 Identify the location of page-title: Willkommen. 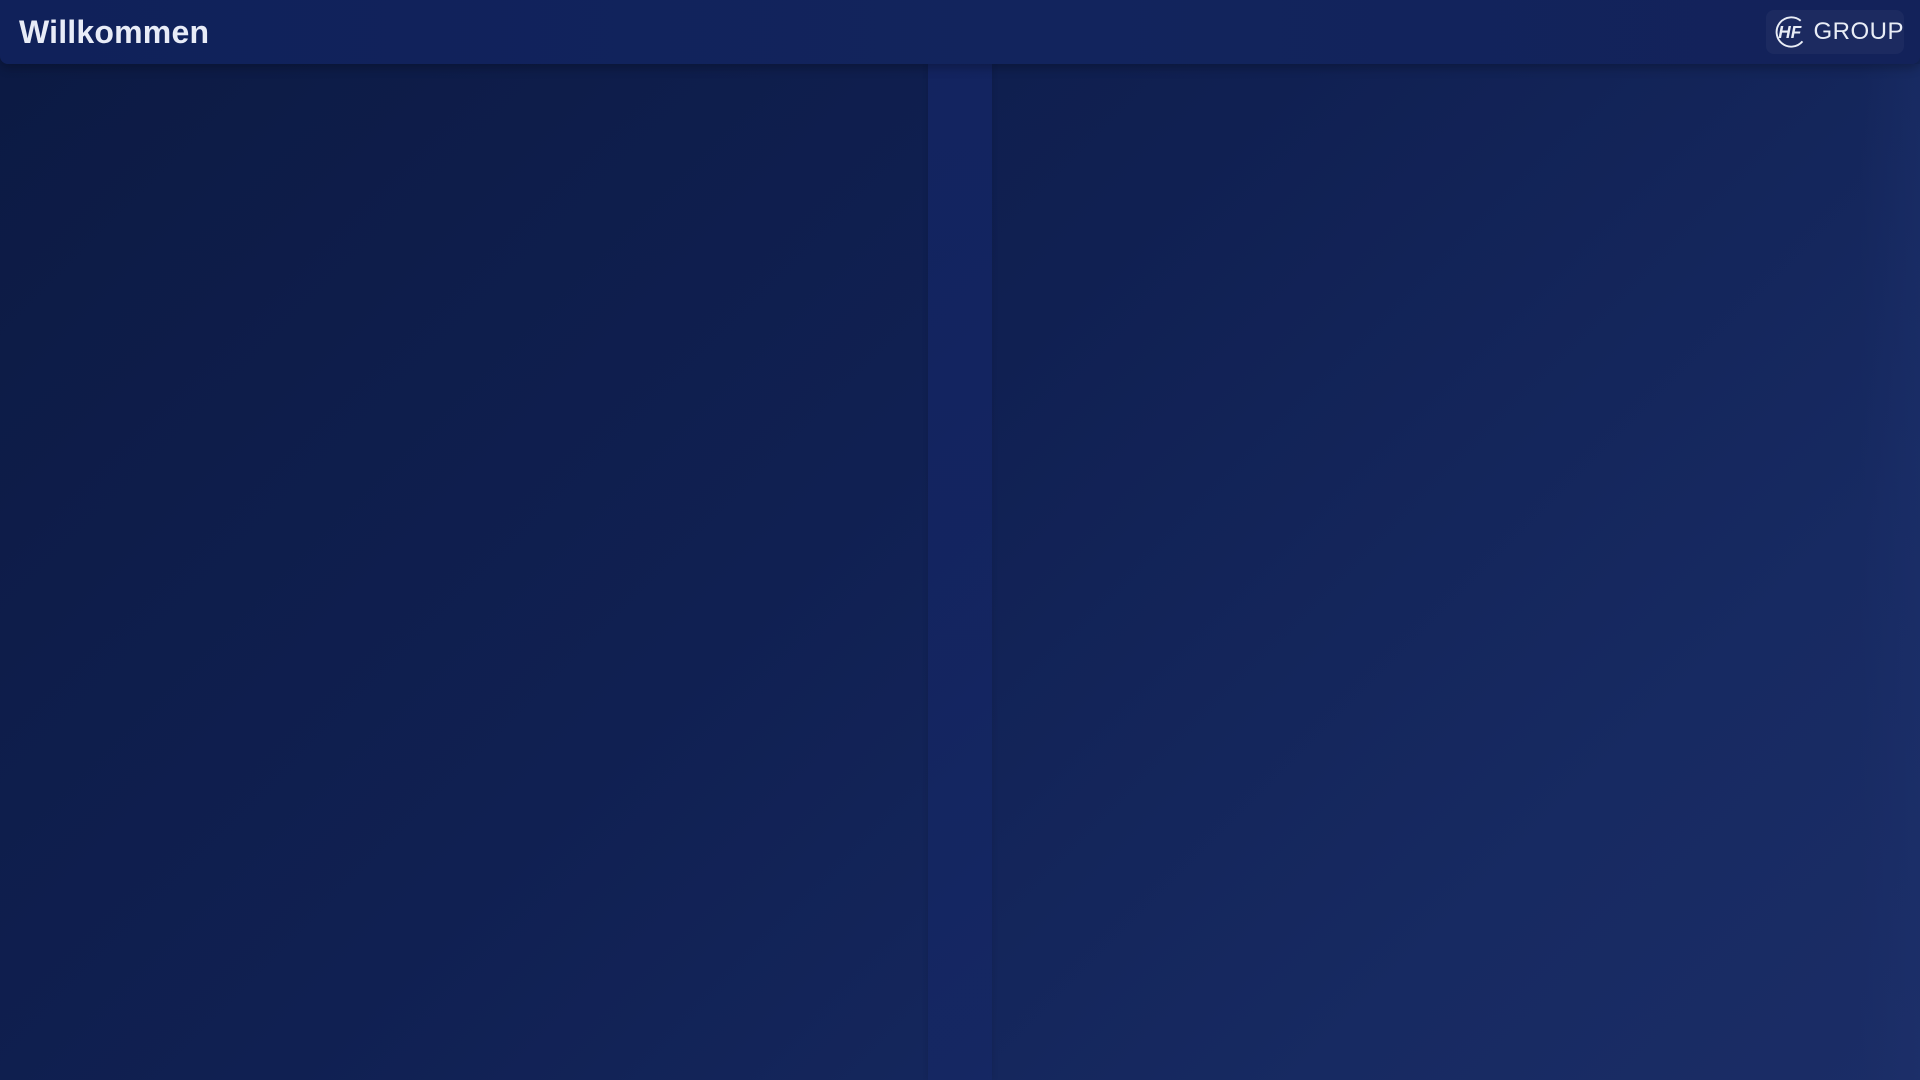
(114, 32).